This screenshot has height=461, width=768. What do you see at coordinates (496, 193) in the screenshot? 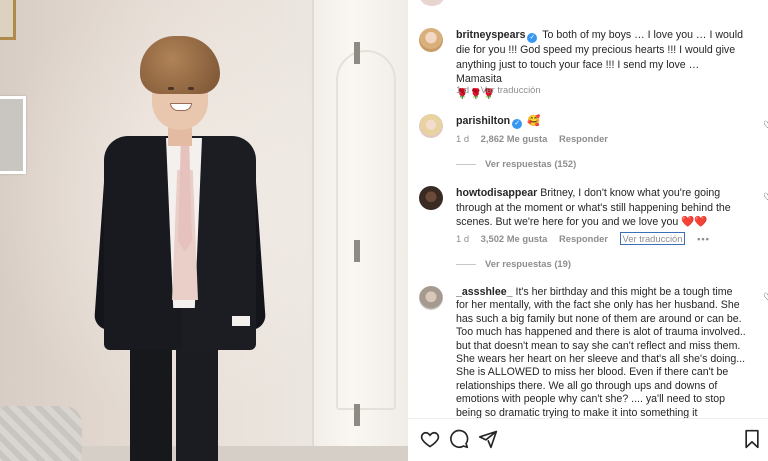
I see `comment-username: howtodisappear` at bounding box center [496, 193].